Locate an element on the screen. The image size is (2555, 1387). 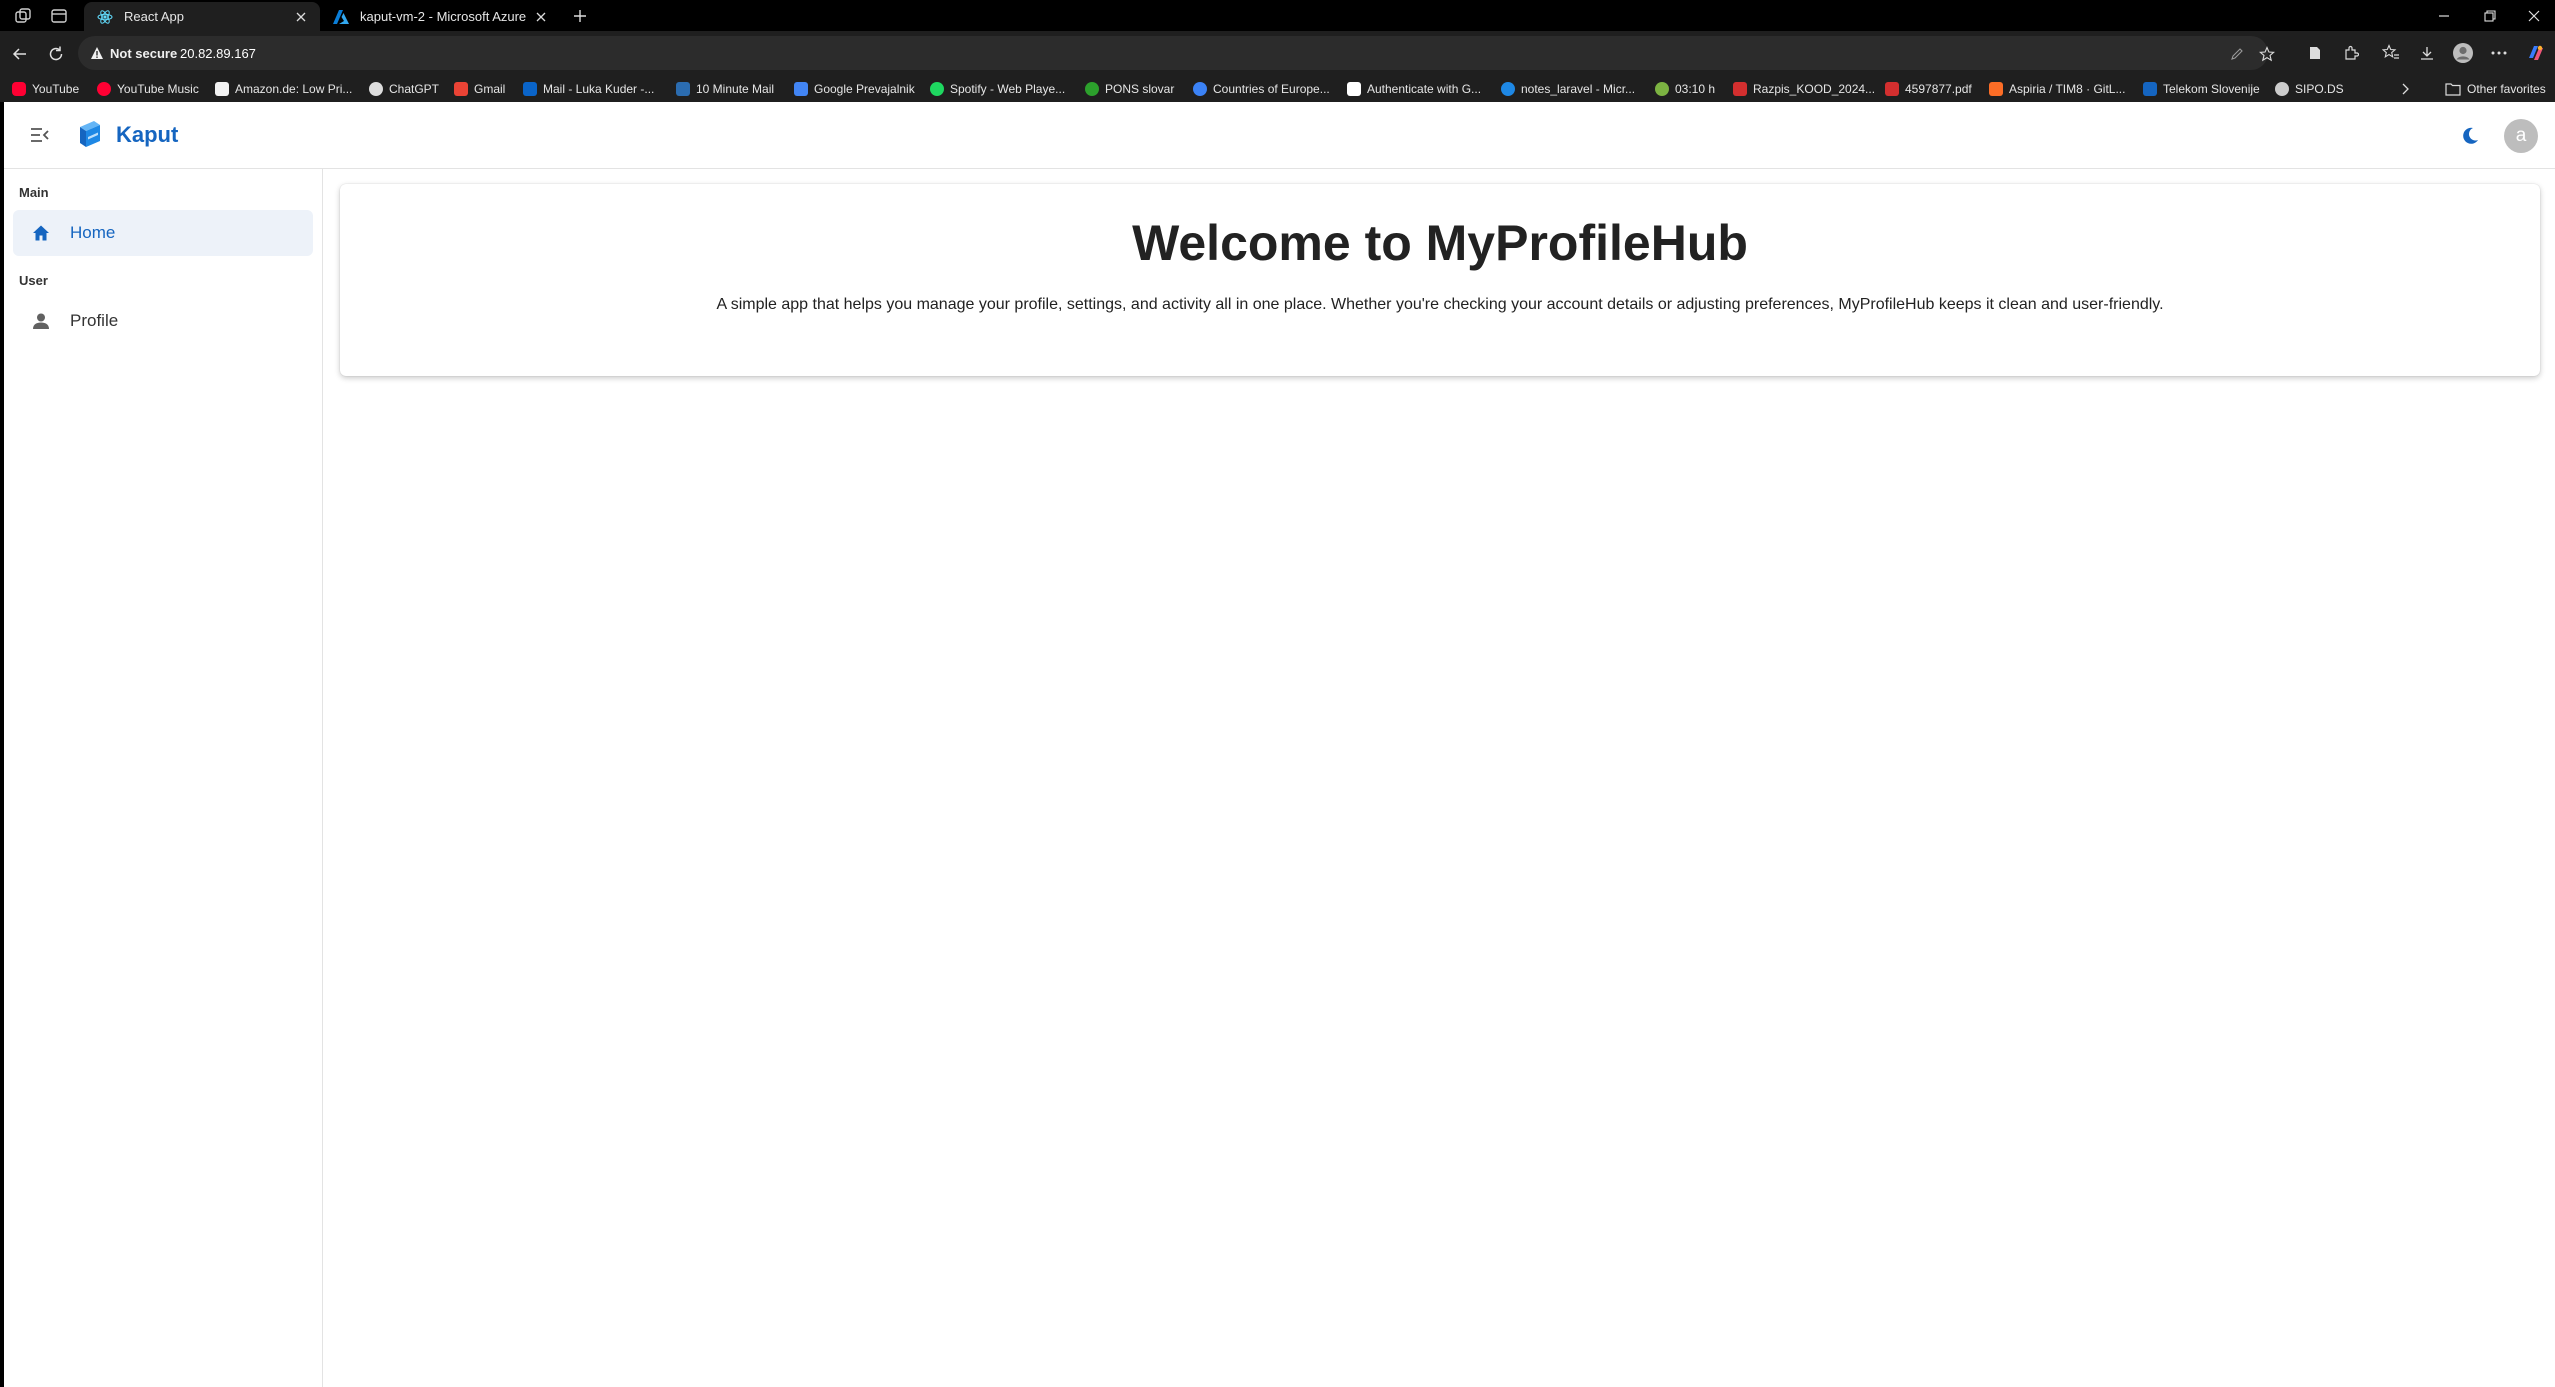
favorite-10-minute-mail: 10 Minute Mail is located at coordinates (725, 88).